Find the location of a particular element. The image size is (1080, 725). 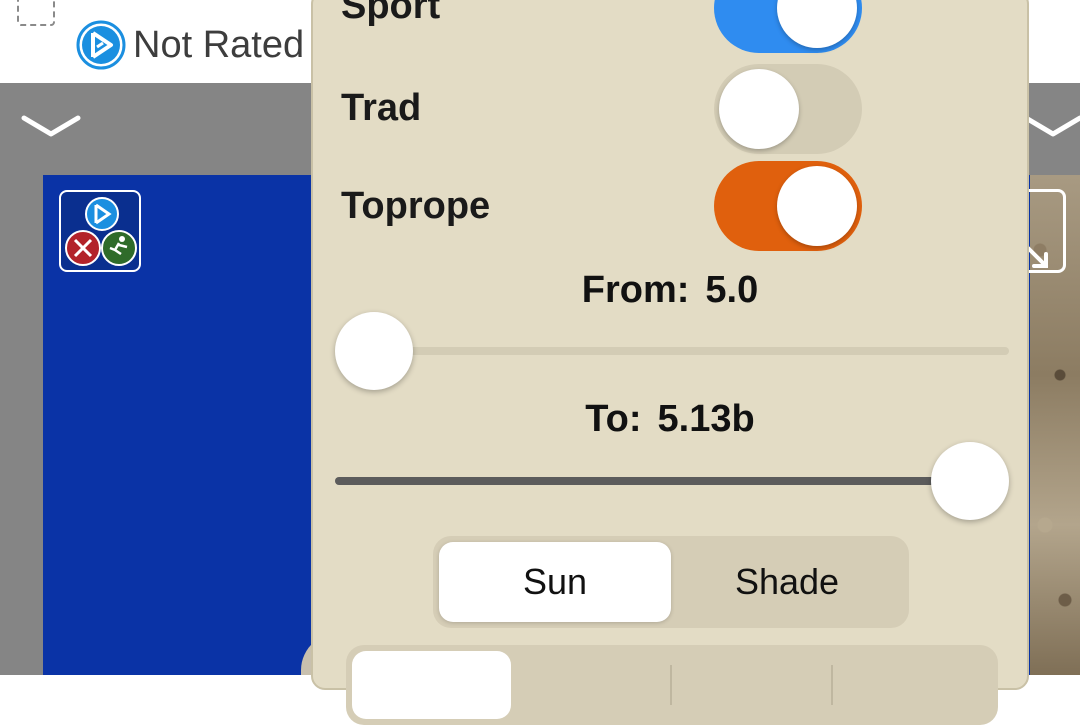

select-checkbox-icon is located at coordinates (36, 13).